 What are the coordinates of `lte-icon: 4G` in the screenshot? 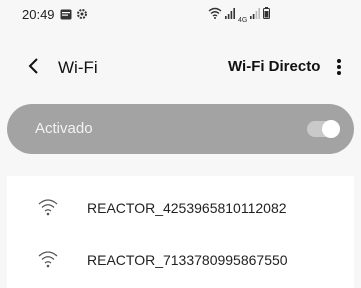 It's located at (242, 20).